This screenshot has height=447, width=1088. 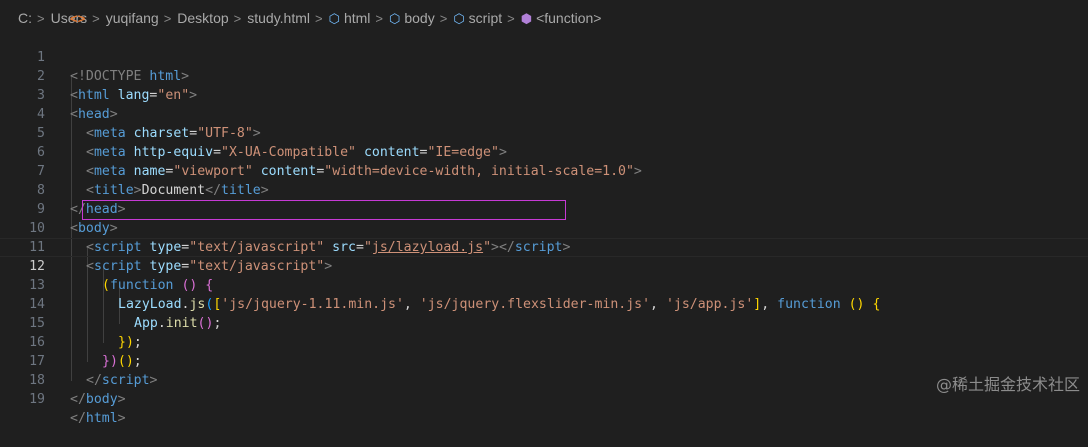 What do you see at coordinates (544, 265) in the screenshot?
I see `code-line-current: 12 (function () {` at bounding box center [544, 265].